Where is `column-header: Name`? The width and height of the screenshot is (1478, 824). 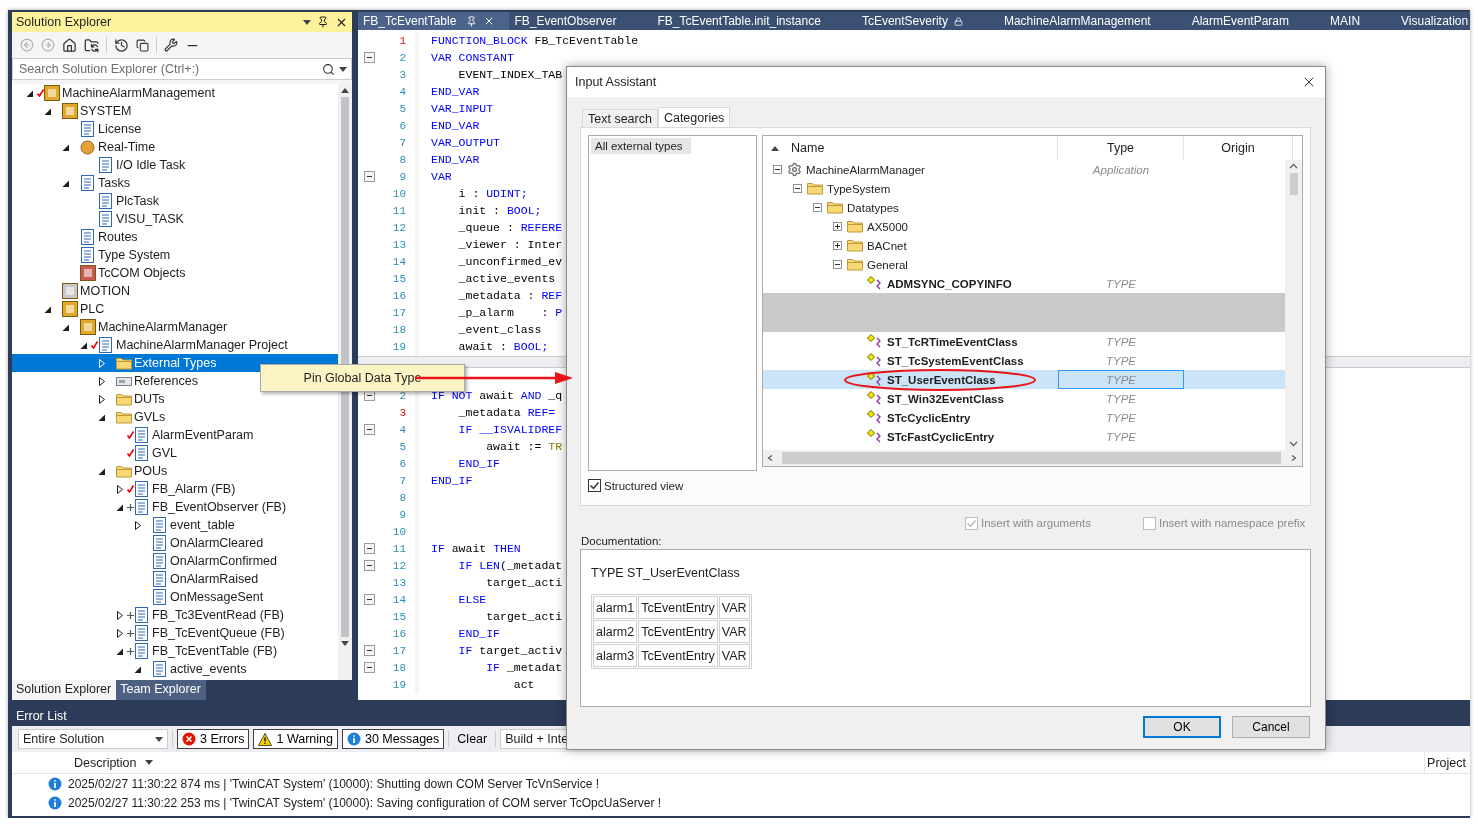
column-header: Name is located at coordinates (910, 148).